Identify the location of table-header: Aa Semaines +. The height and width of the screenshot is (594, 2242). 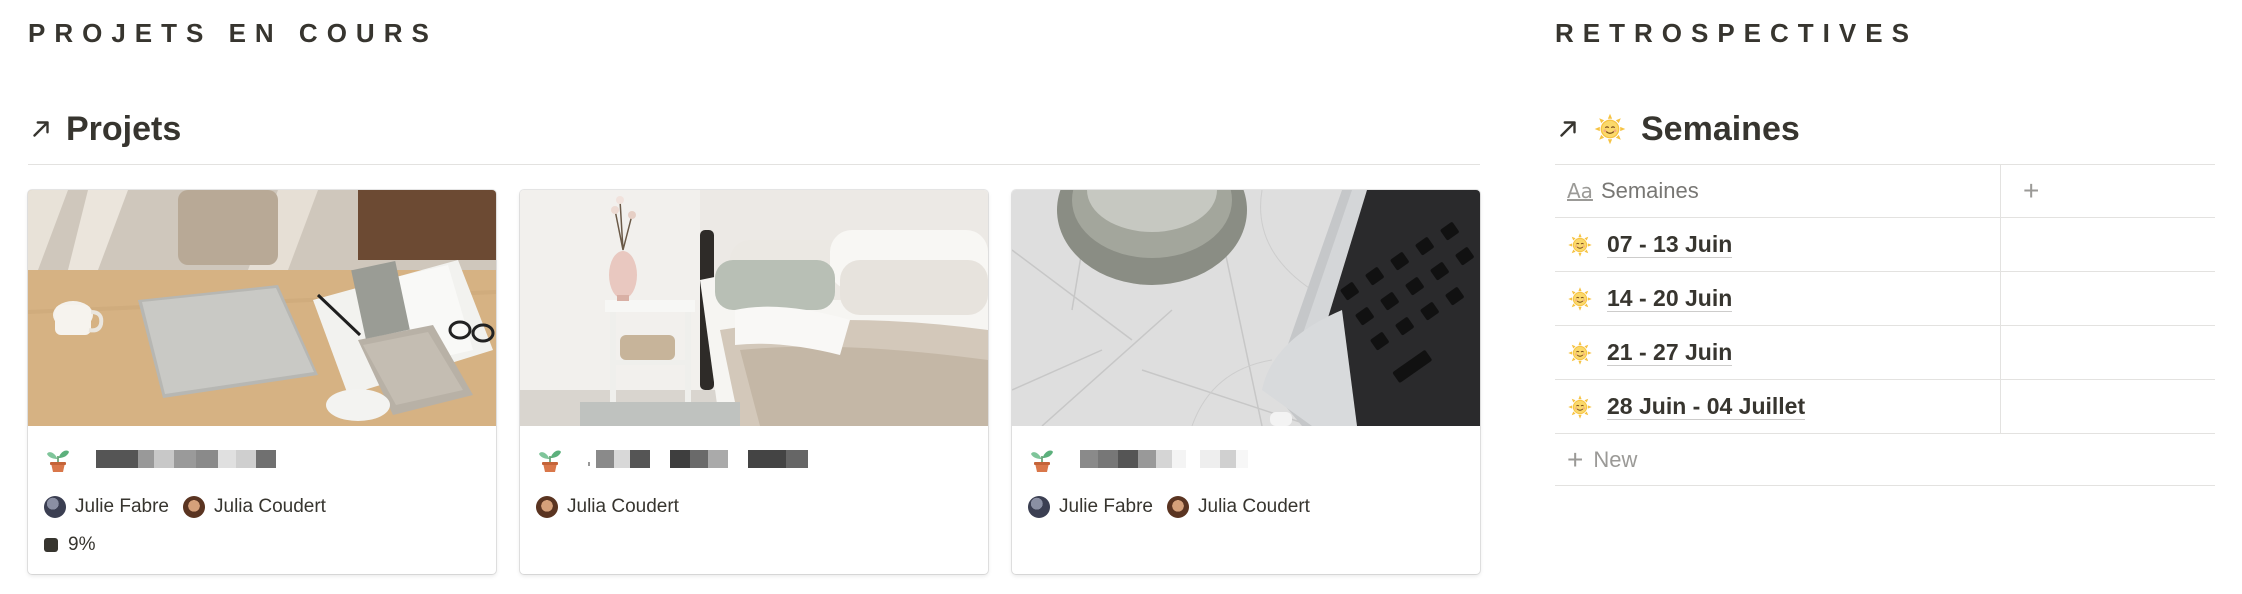
(1885, 191).